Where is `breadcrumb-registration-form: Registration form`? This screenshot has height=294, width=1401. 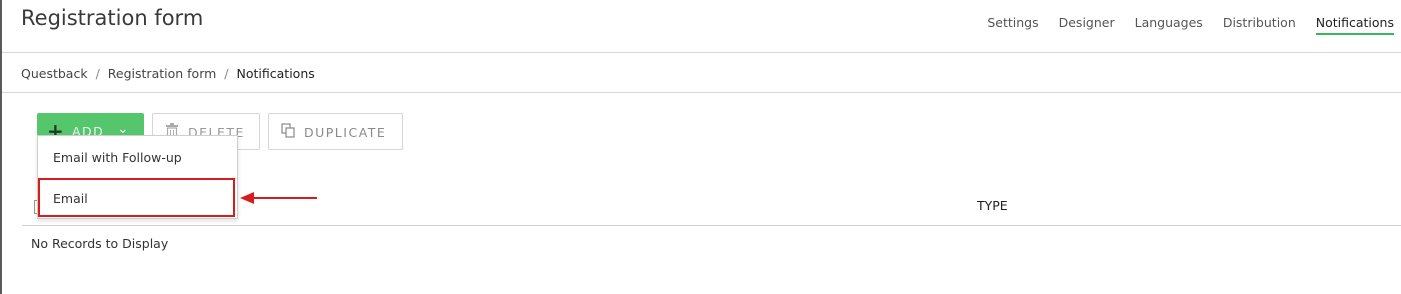
breadcrumb-registration-form: Registration form is located at coordinates (162, 73).